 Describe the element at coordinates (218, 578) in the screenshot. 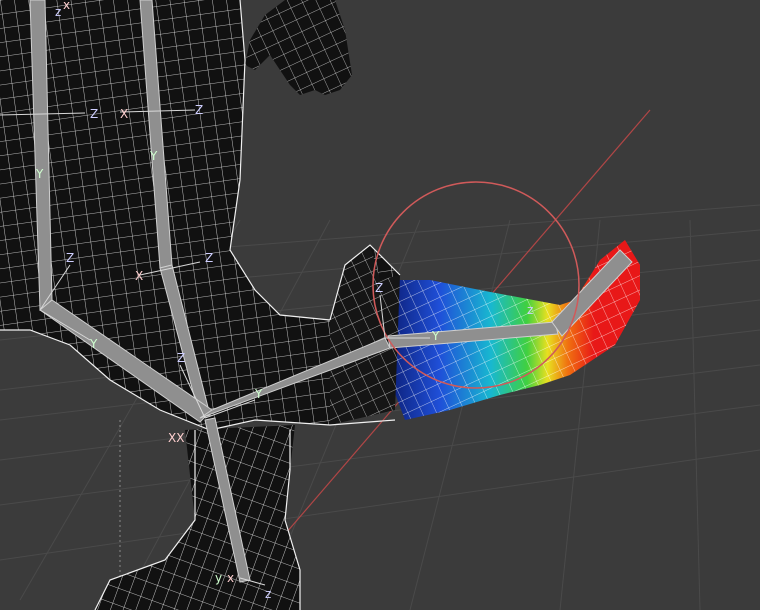

I see `axis-label-y-small: y` at that location.